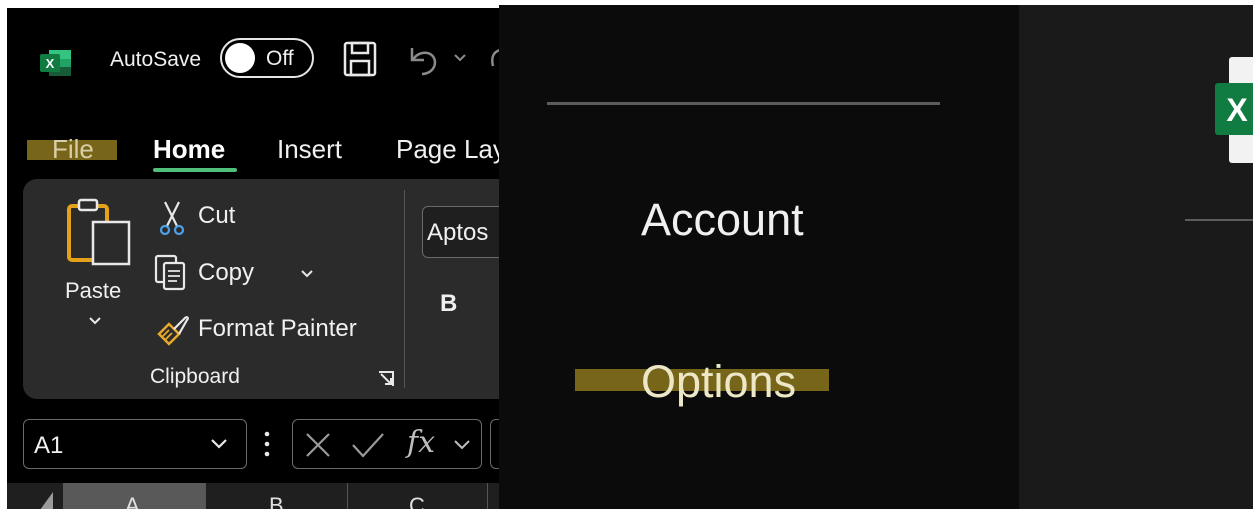 The height and width of the screenshot is (509, 1253). What do you see at coordinates (360, 59) in the screenshot?
I see `save-icon` at bounding box center [360, 59].